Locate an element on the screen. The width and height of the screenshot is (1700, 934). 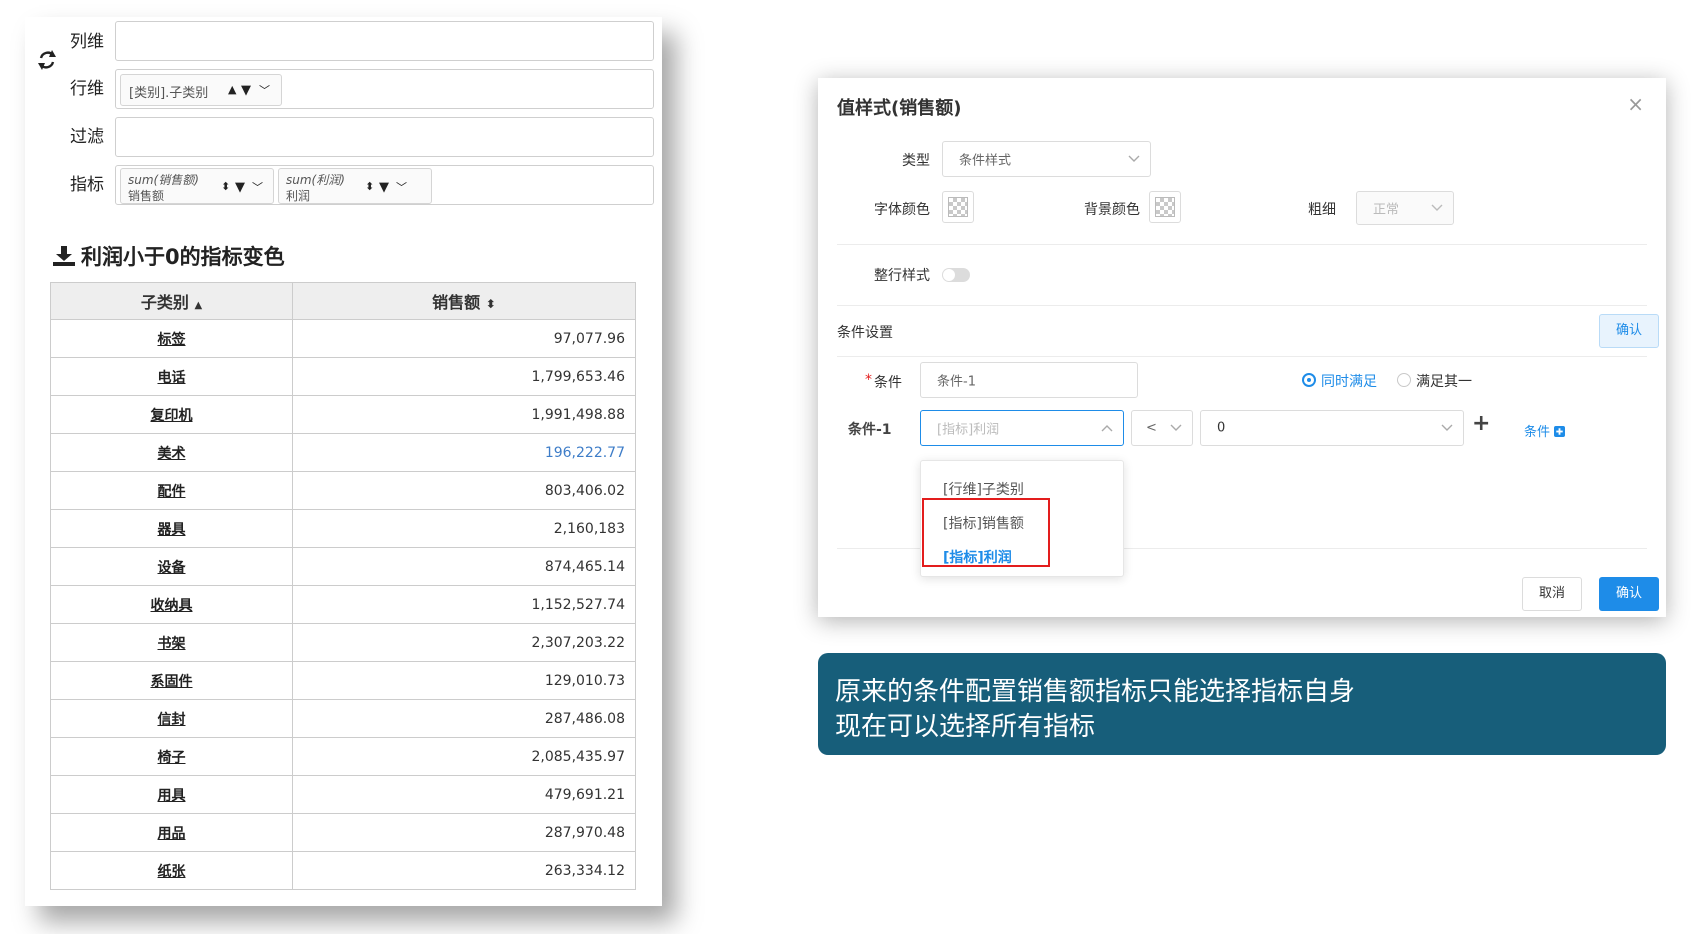
weight-select: 正常 is located at coordinates (1405, 208).